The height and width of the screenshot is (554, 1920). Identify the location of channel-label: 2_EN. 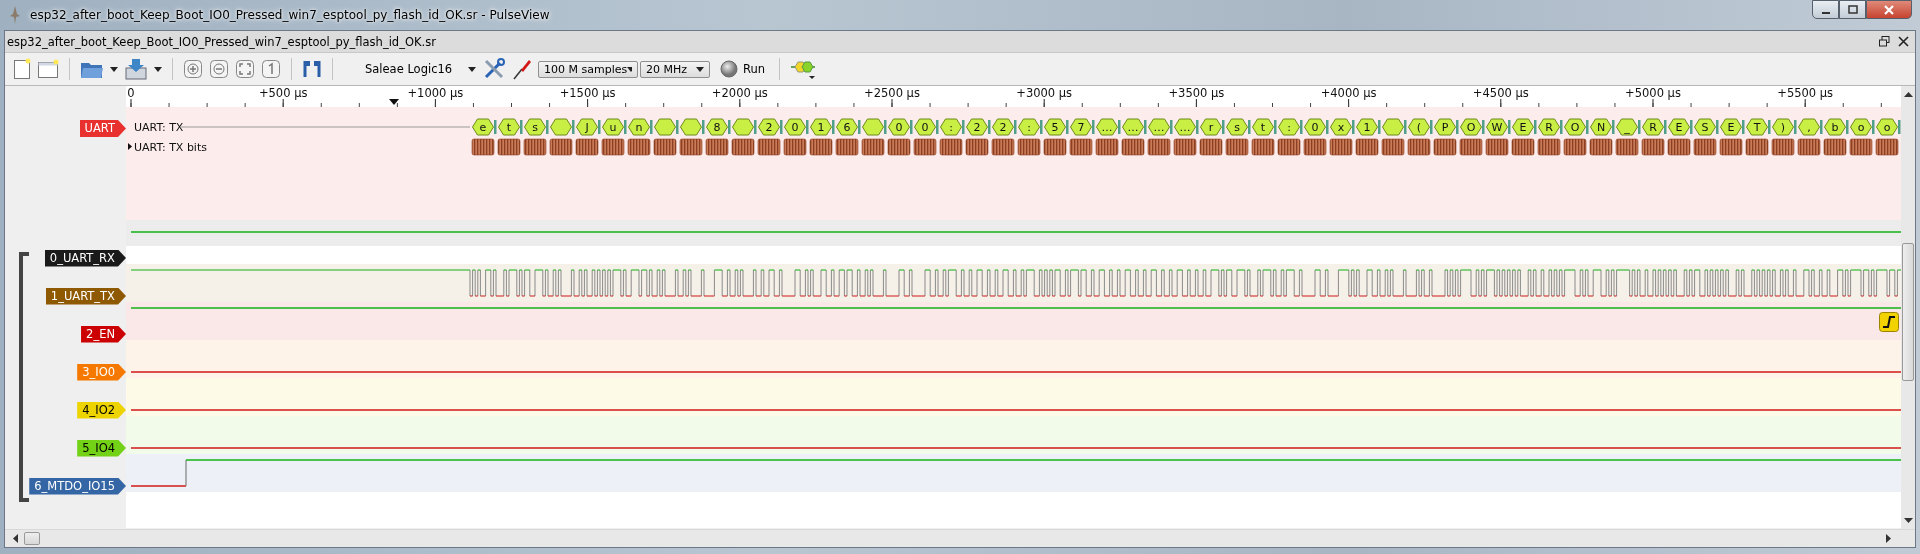
(103, 334).